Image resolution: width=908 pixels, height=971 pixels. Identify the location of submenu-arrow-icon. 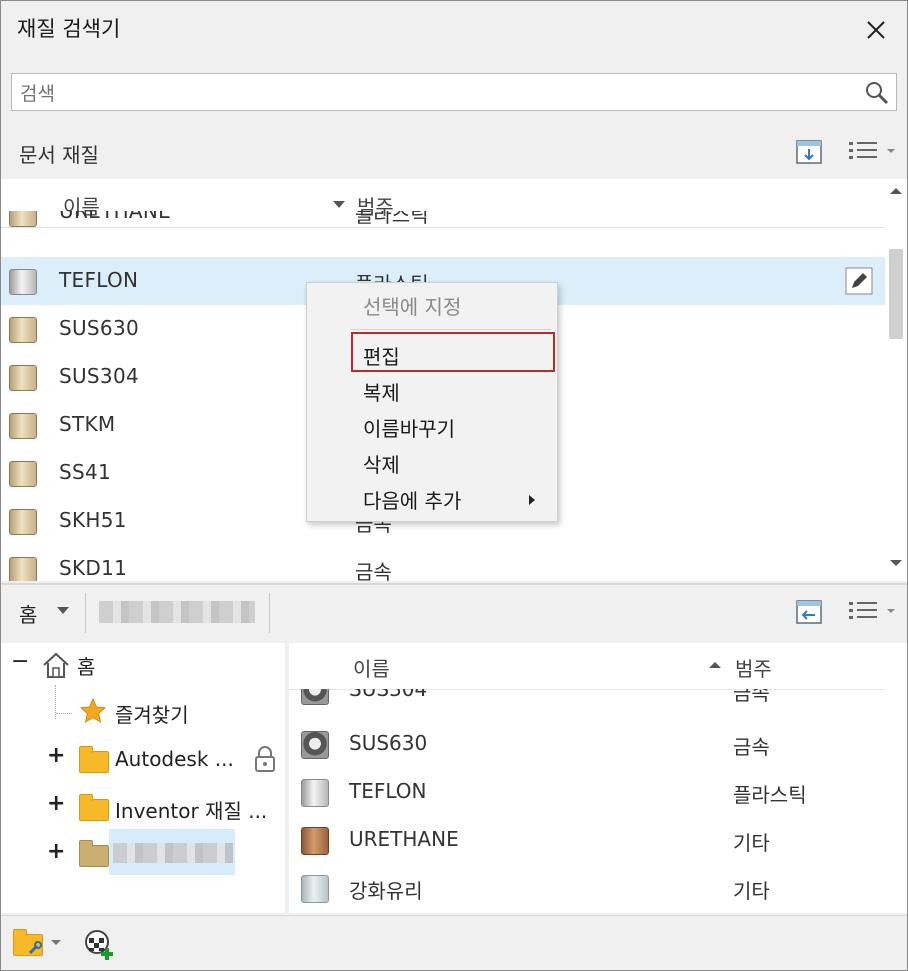
(532, 500).